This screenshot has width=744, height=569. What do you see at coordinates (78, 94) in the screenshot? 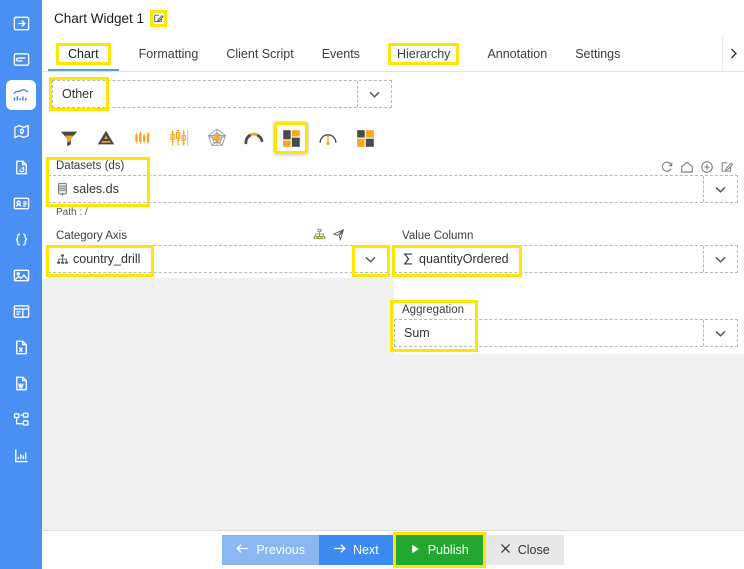
I see `chart-family-value: Other` at bounding box center [78, 94].